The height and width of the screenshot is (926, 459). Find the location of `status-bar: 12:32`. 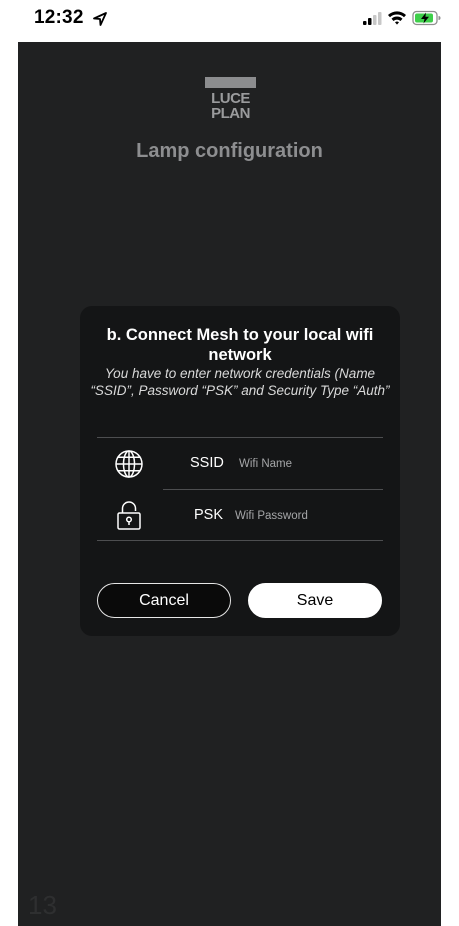

status-bar: 12:32 is located at coordinates (229, 20).